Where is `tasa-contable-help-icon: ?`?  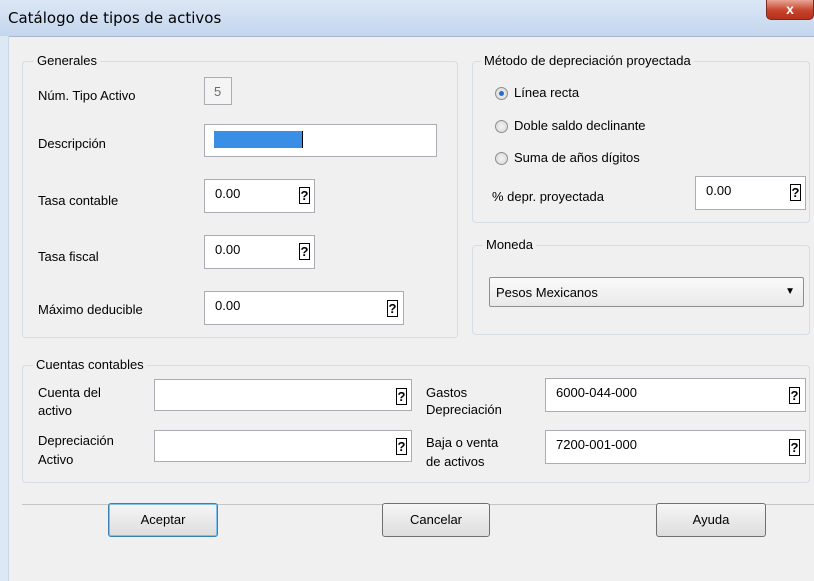 tasa-contable-help-icon: ? is located at coordinates (304, 195).